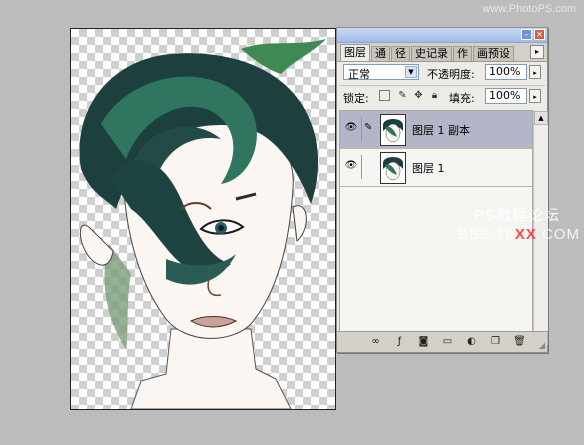  I want to click on opacity-stepper-icon: ▸, so click(535, 72).